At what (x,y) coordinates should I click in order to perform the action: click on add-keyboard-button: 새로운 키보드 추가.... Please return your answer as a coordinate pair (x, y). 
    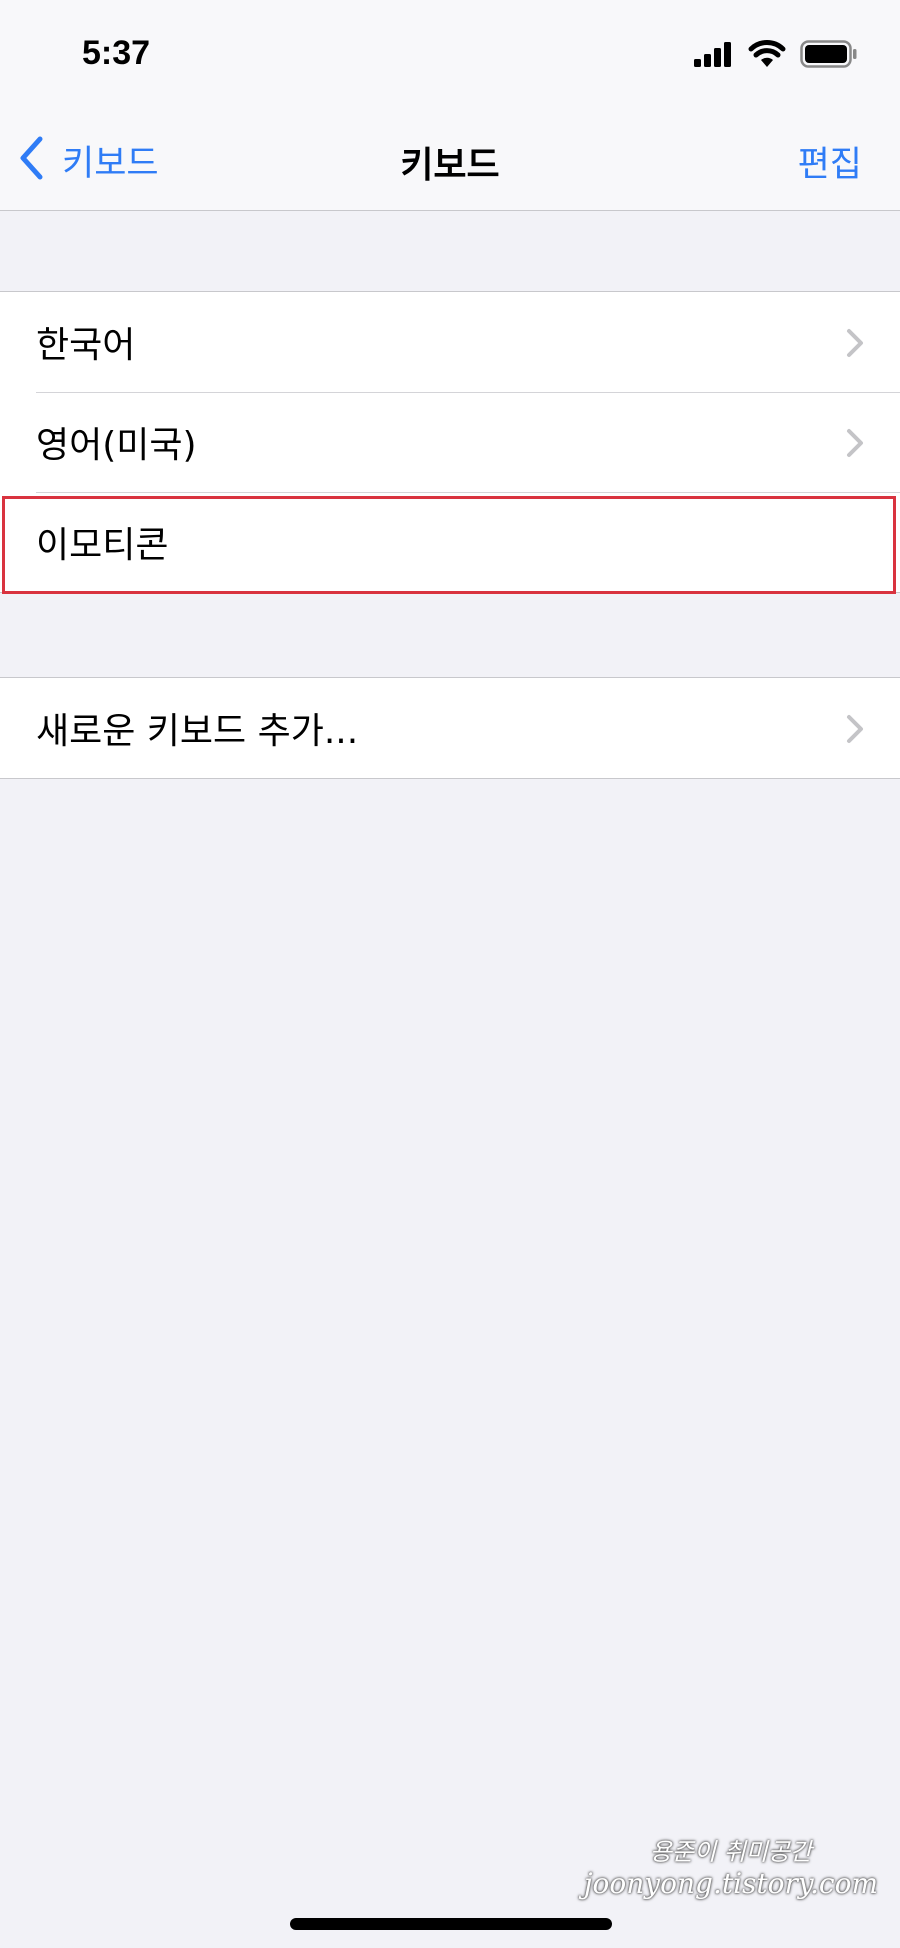
    Looking at the image, I should click on (450, 728).